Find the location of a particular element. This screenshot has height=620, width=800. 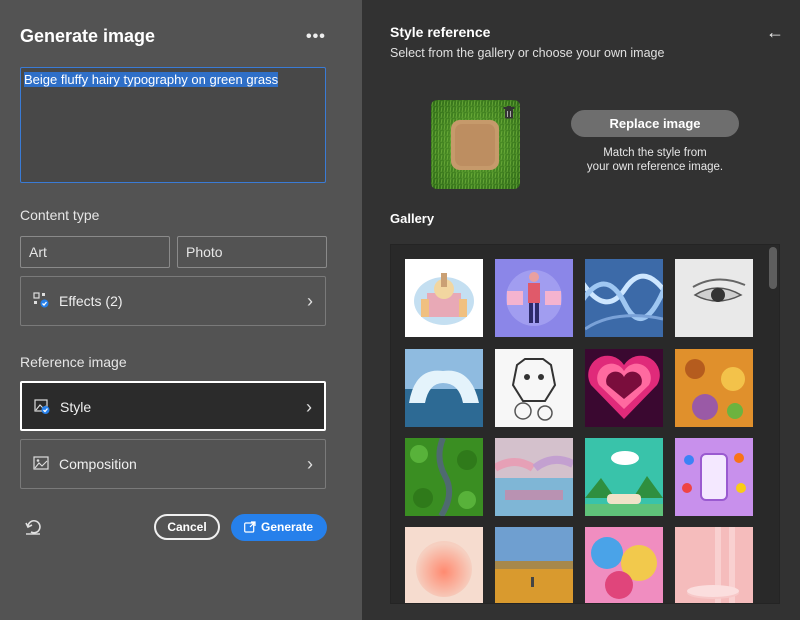

reset-icon is located at coordinates (33, 527).